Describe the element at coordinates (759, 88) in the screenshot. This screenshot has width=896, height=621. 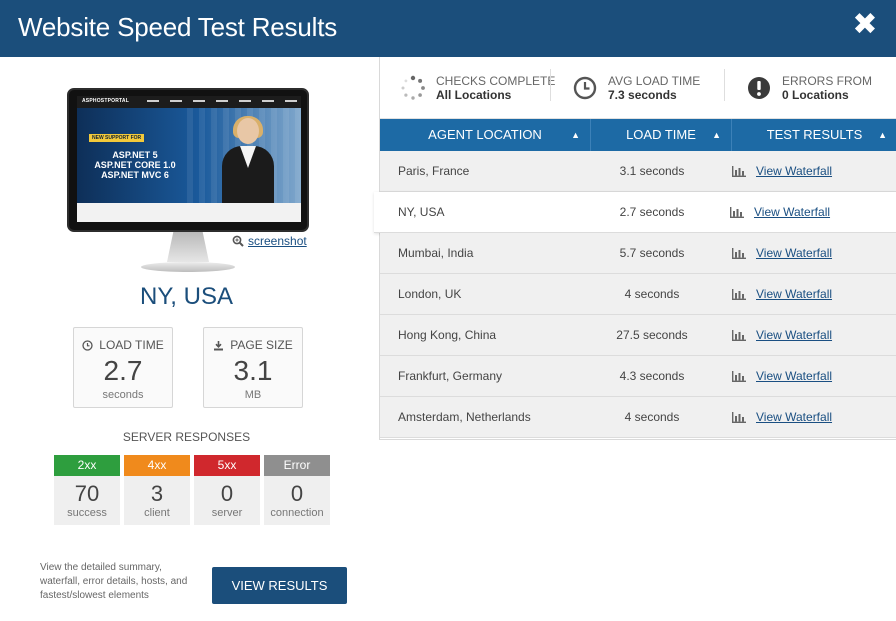
I see `exclamation-icon` at that location.